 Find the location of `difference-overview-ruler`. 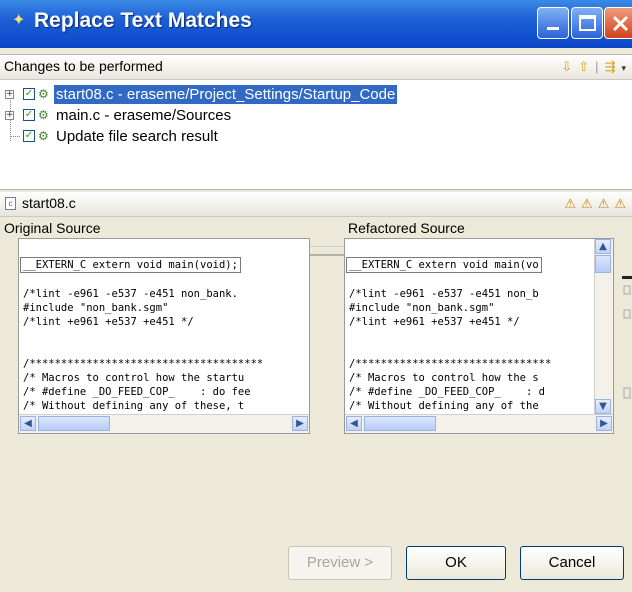

difference-overview-ruler is located at coordinates (623, 326).